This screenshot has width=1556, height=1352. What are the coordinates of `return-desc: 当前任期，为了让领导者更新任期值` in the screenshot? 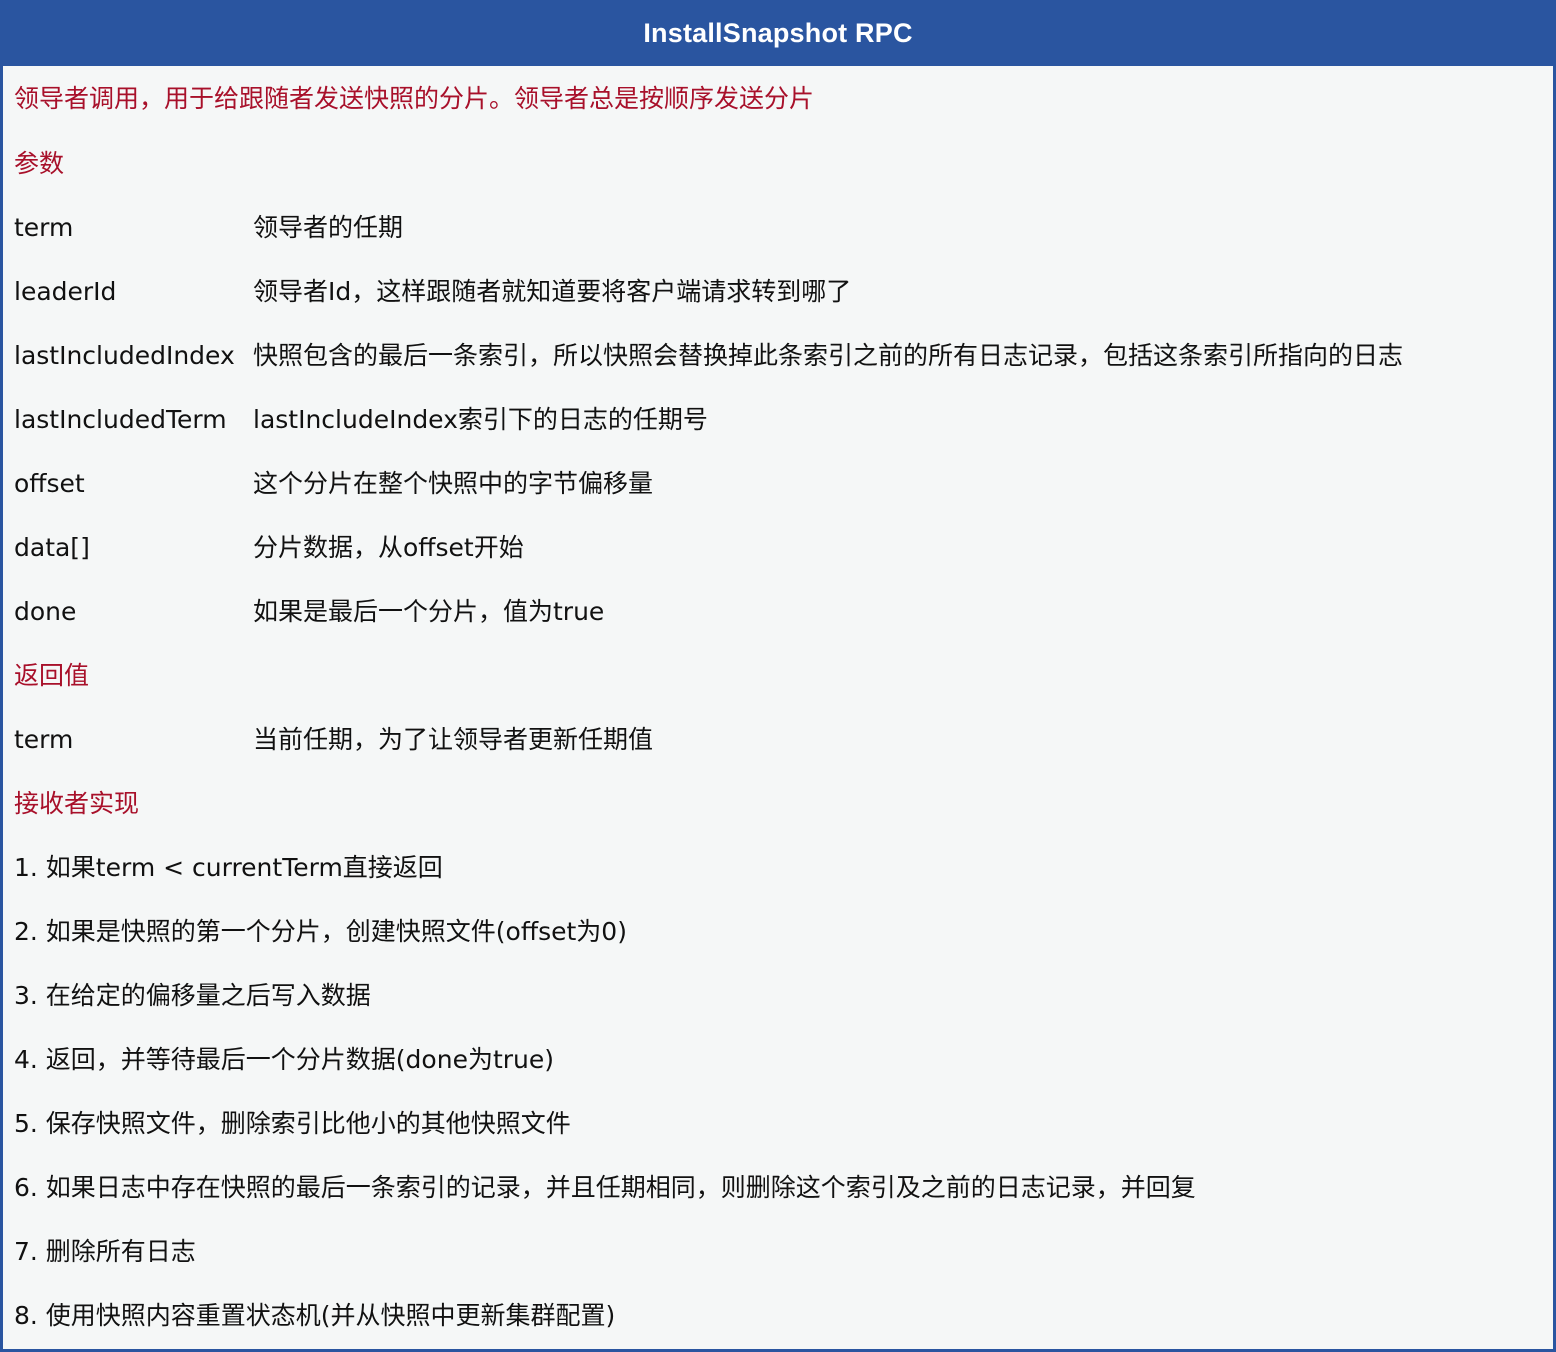 It's located at (453, 739).